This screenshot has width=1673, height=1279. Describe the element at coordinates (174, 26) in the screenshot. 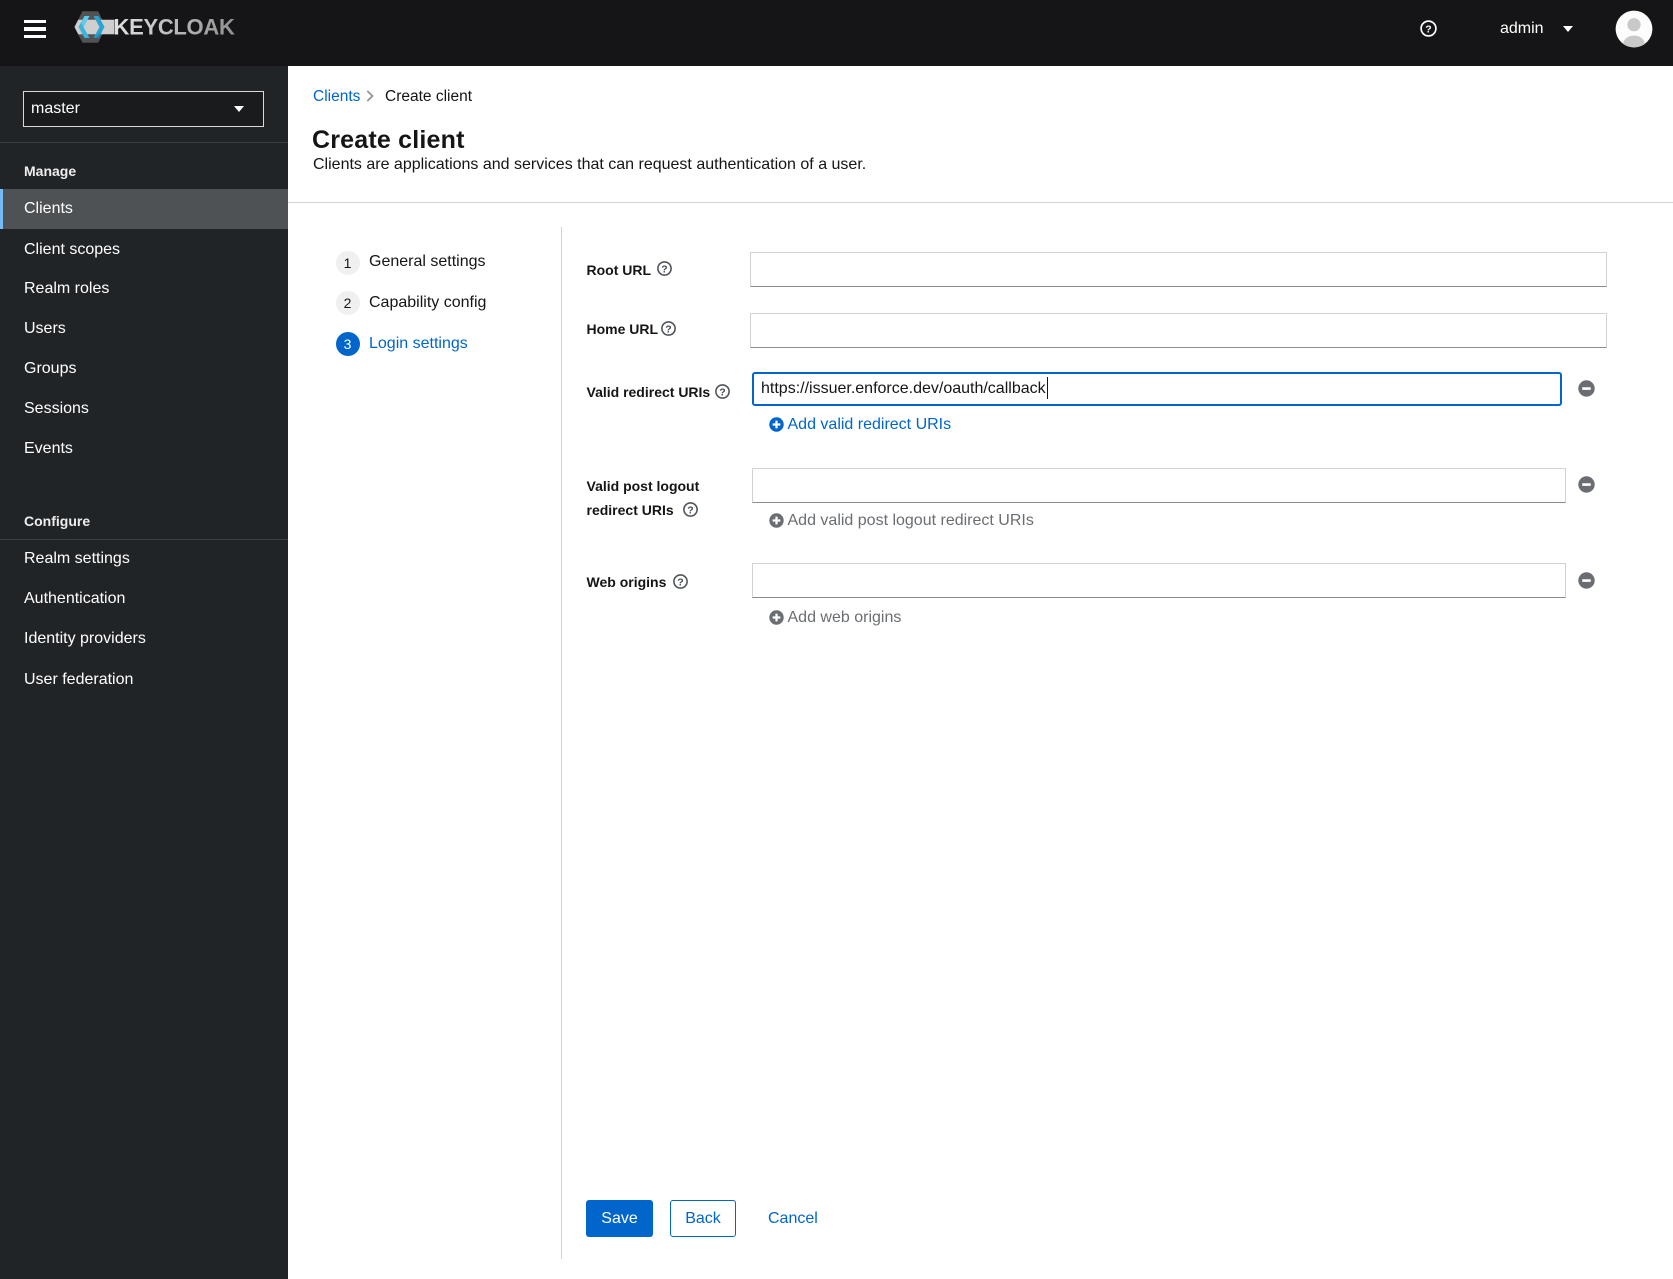

I see `svg-text: KEYCLOAK` at that location.